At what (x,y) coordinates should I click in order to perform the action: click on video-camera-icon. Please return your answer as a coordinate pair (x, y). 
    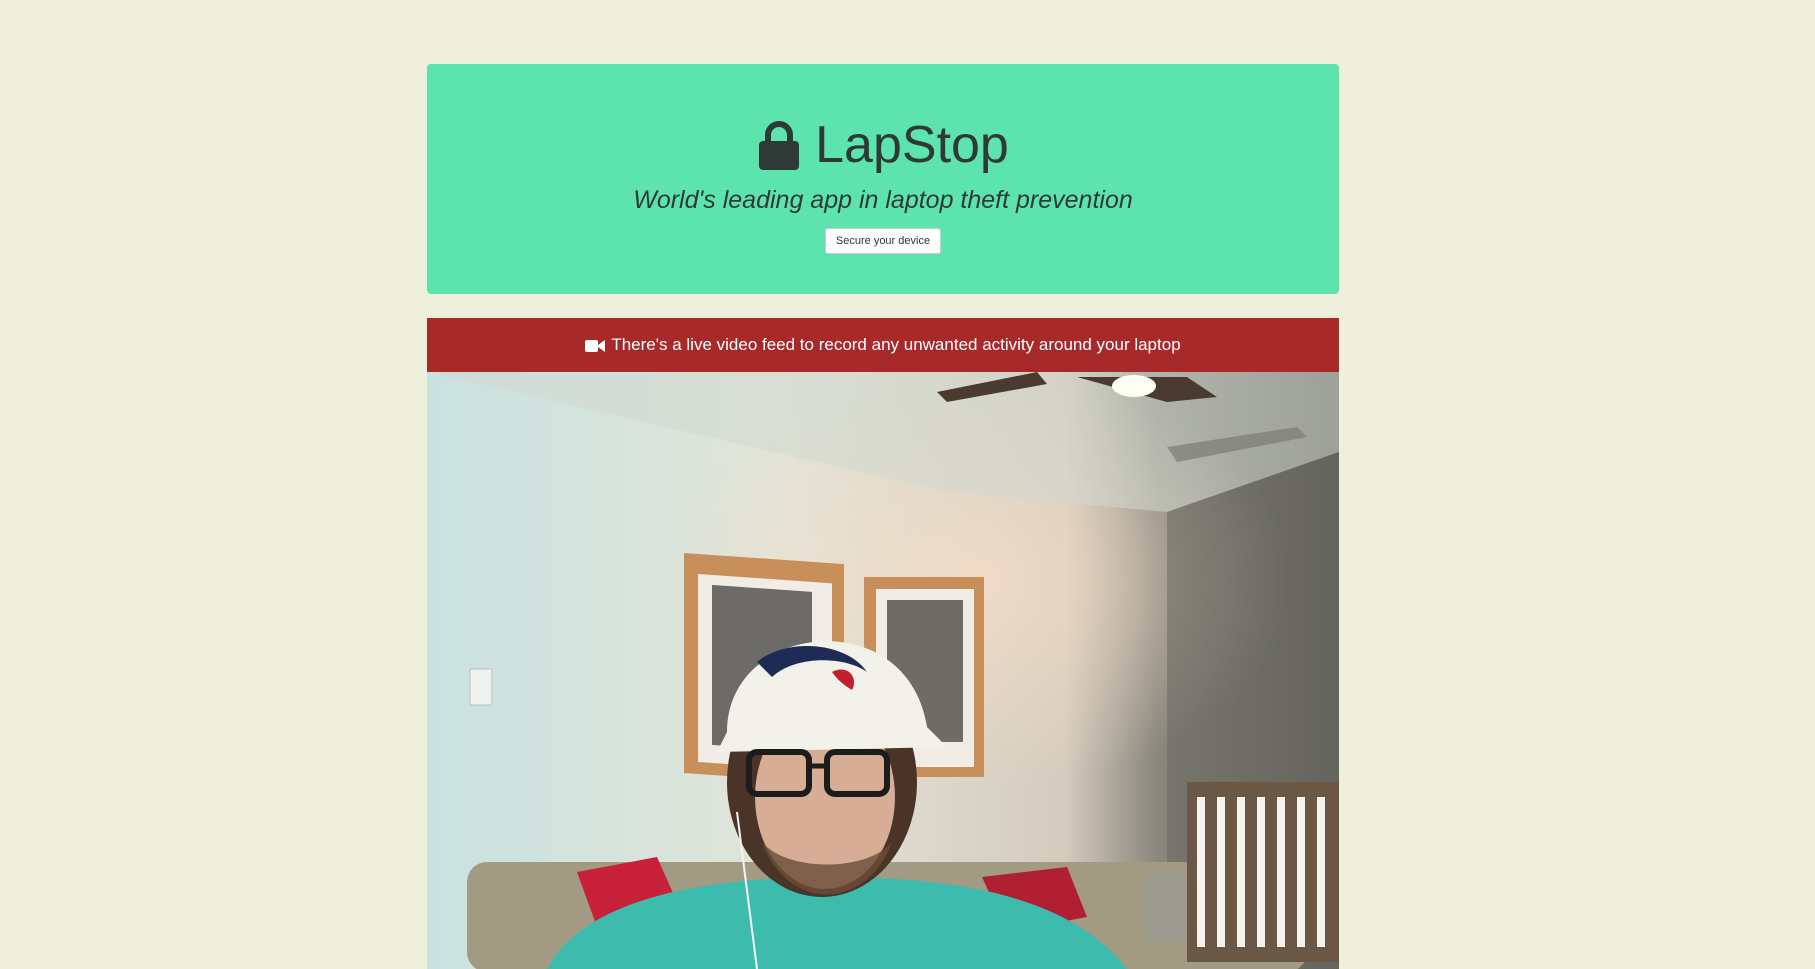
    Looking at the image, I should click on (595, 345).